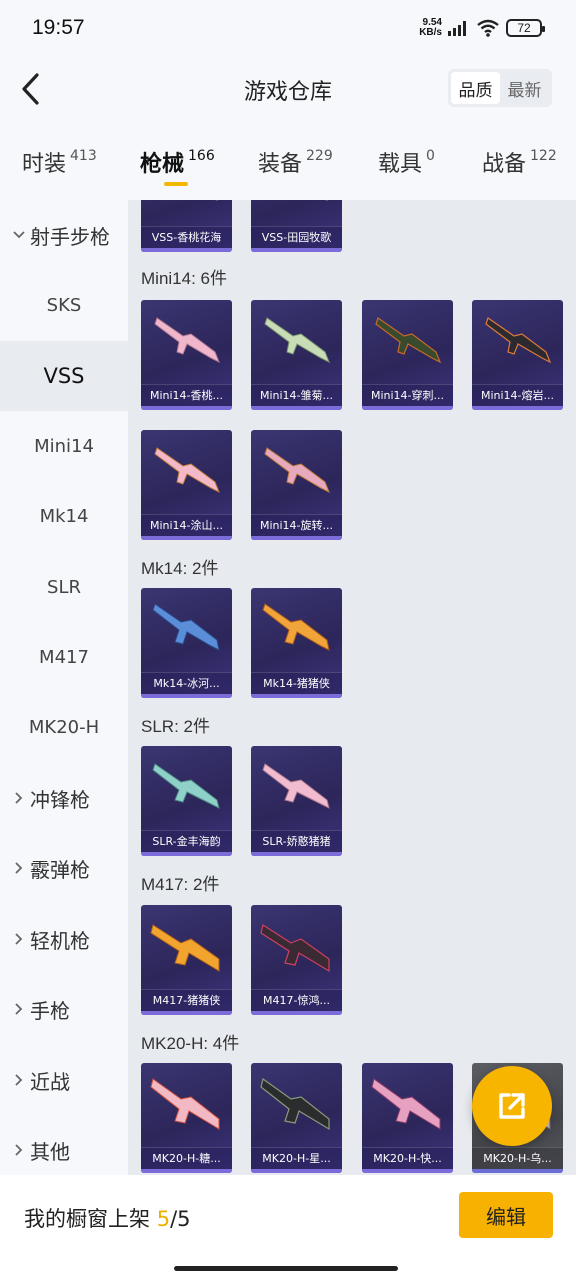 This screenshot has width=576, height=1280. Describe the element at coordinates (64, 657) in the screenshot. I see `sidebar-item-m417: M417` at that location.